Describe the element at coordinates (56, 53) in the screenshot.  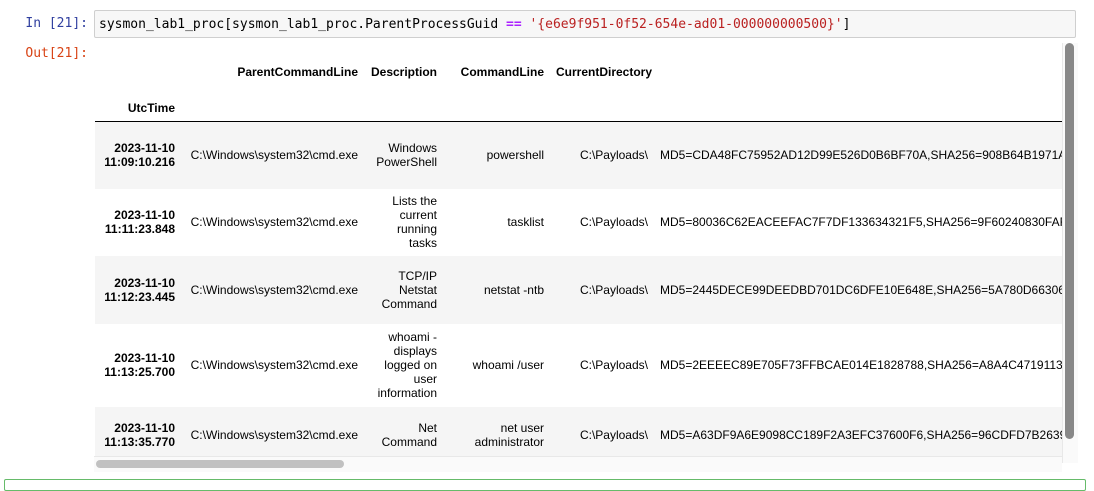
I see `output-prompt: Out[21]:` at that location.